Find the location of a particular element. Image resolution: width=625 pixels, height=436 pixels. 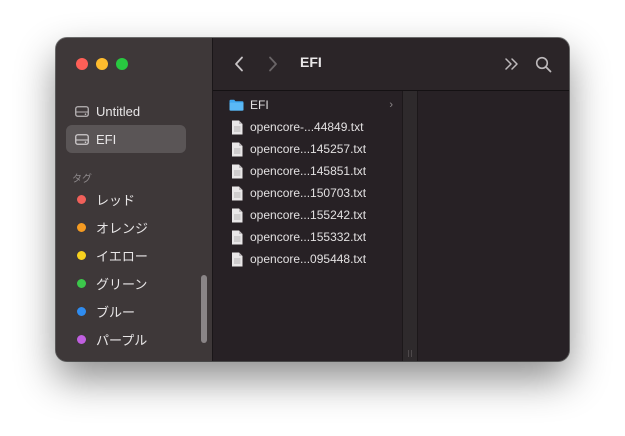

sidebar-tag-purple: パープル is located at coordinates (126, 339).